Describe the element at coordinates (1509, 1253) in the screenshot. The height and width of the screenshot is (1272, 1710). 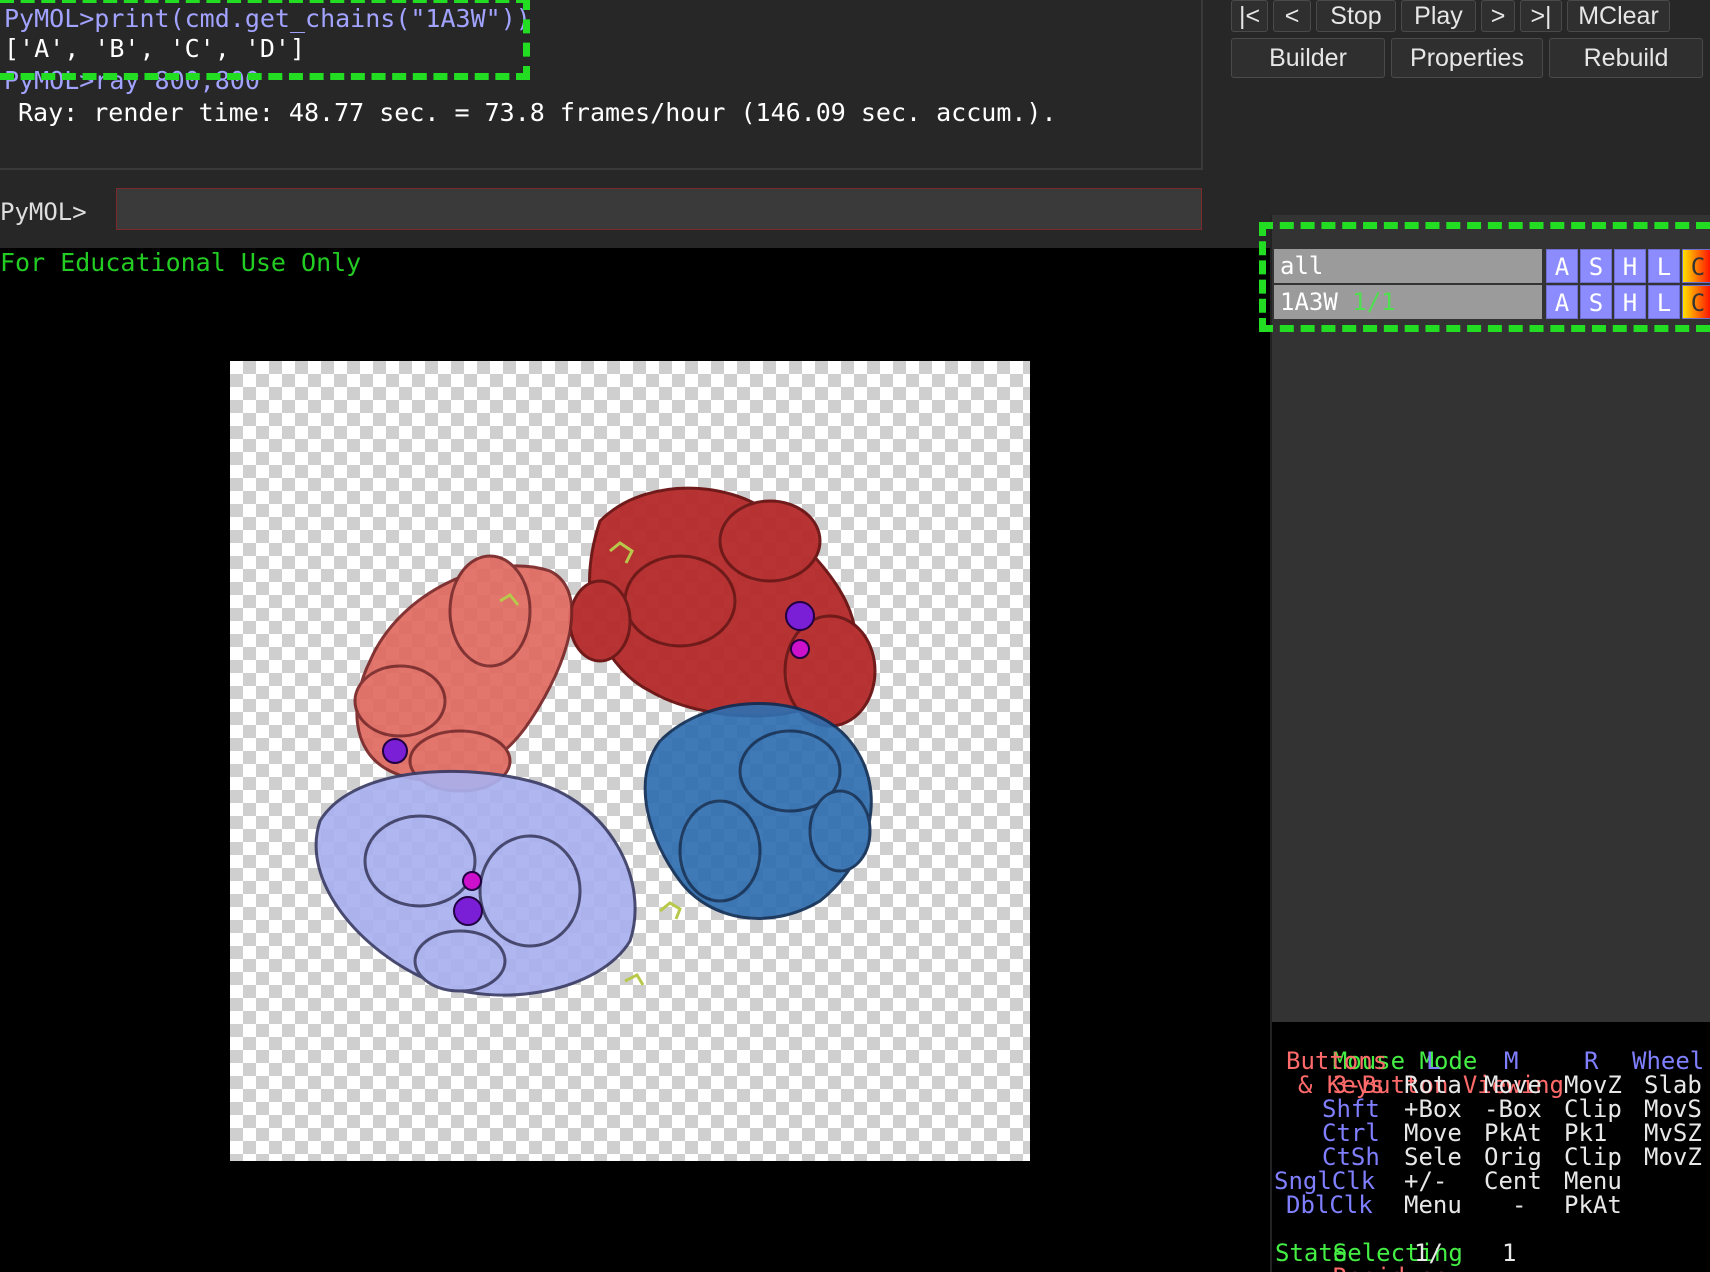
I see `state-count: 1` at that location.